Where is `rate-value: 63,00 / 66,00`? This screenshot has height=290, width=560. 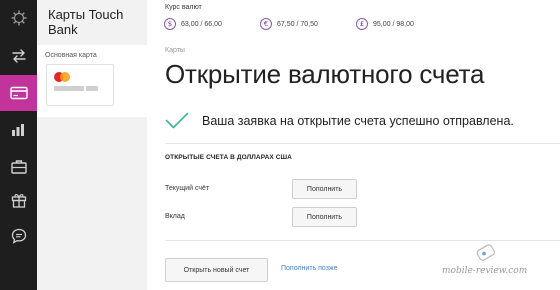
rate-value: 63,00 / 66,00 is located at coordinates (201, 24).